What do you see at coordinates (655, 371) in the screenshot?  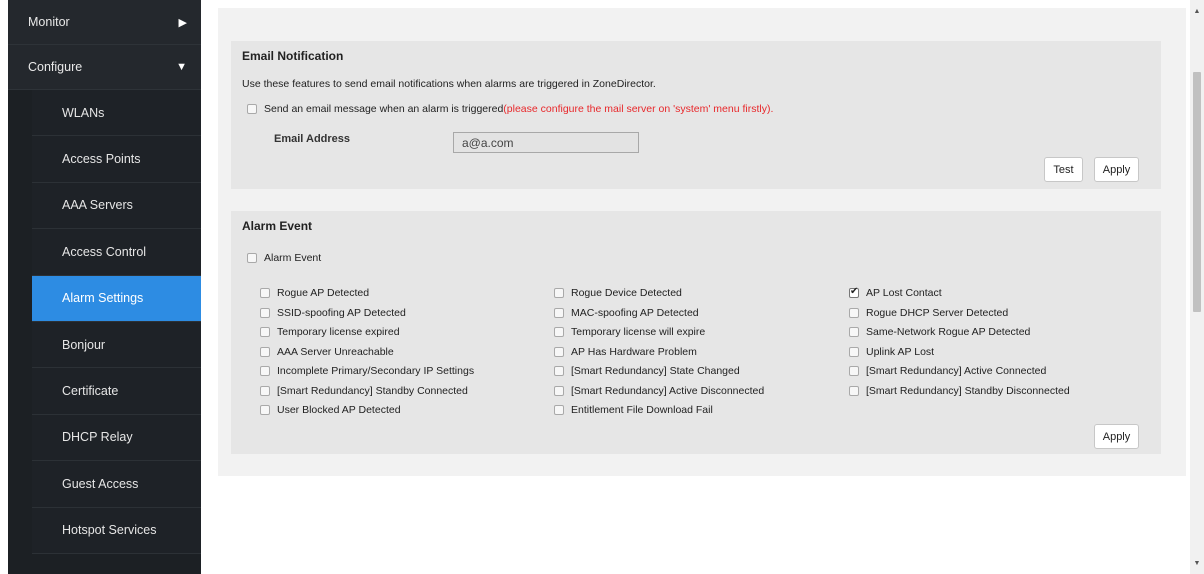 I see `alarm-option-label: [Smart Redundancy] State Changed` at bounding box center [655, 371].